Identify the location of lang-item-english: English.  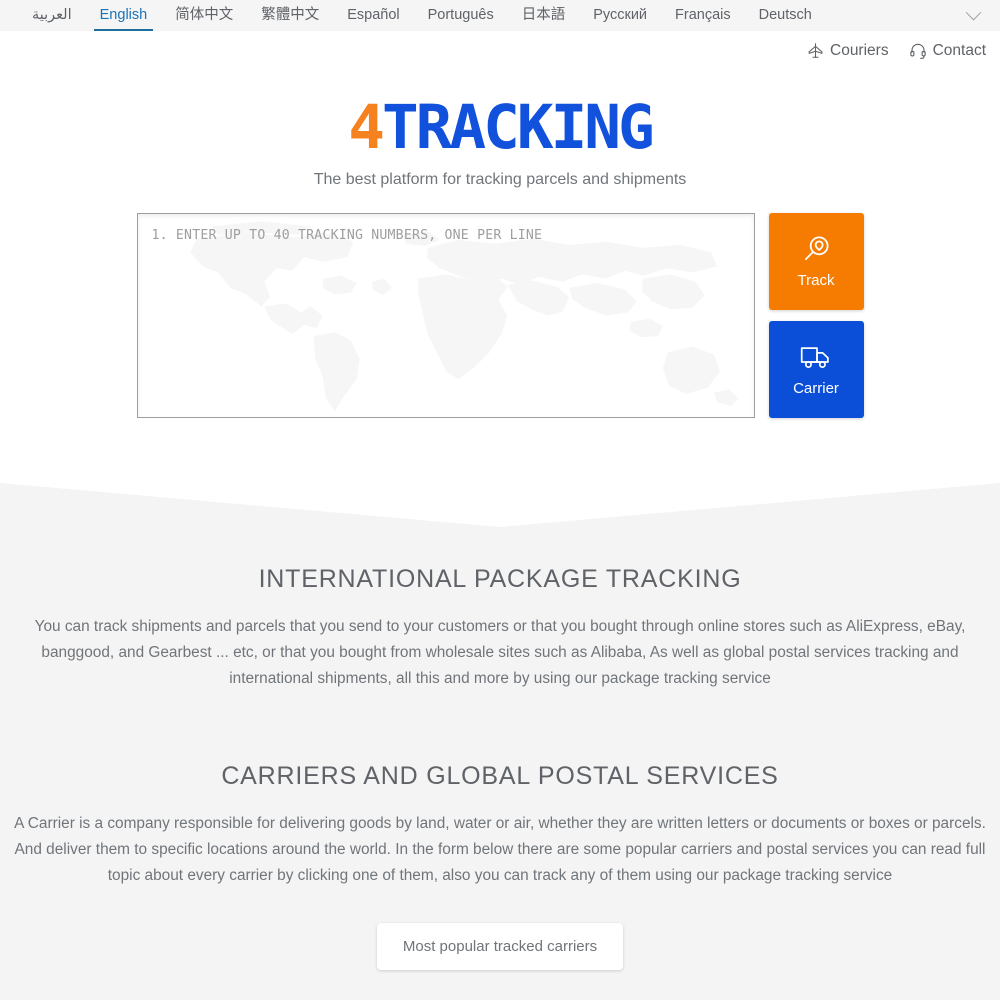
(124, 15).